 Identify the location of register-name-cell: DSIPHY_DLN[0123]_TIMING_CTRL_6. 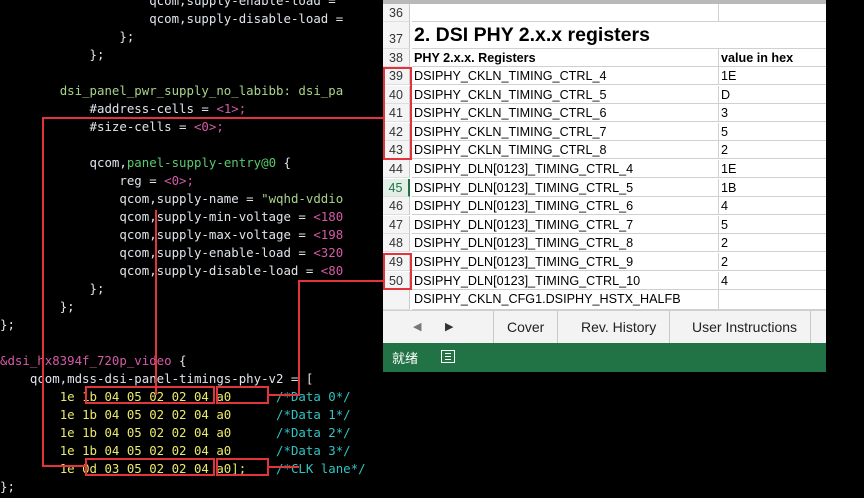
(565, 206).